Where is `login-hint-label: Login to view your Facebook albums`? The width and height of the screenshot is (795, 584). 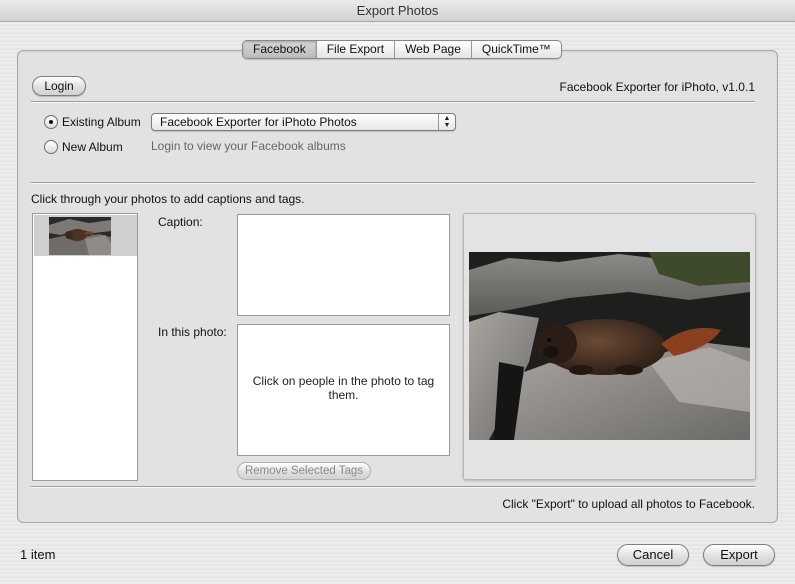 login-hint-label: Login to view your Facebook albums is located at coordinates (248, 146).